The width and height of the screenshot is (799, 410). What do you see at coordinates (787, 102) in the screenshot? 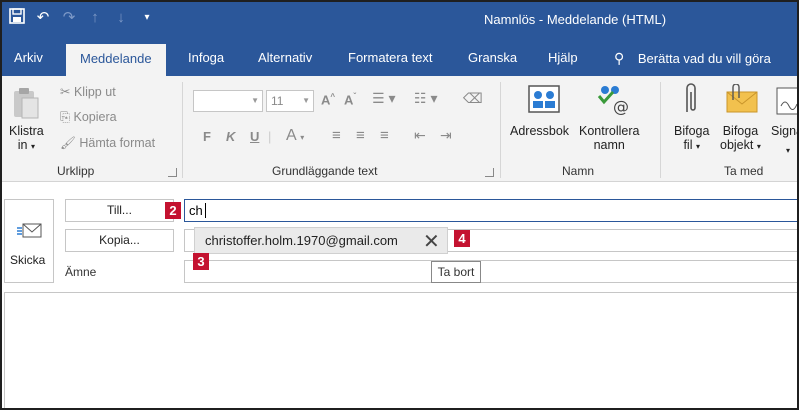
I see `signature-icon` at bounding box center [787, 102].